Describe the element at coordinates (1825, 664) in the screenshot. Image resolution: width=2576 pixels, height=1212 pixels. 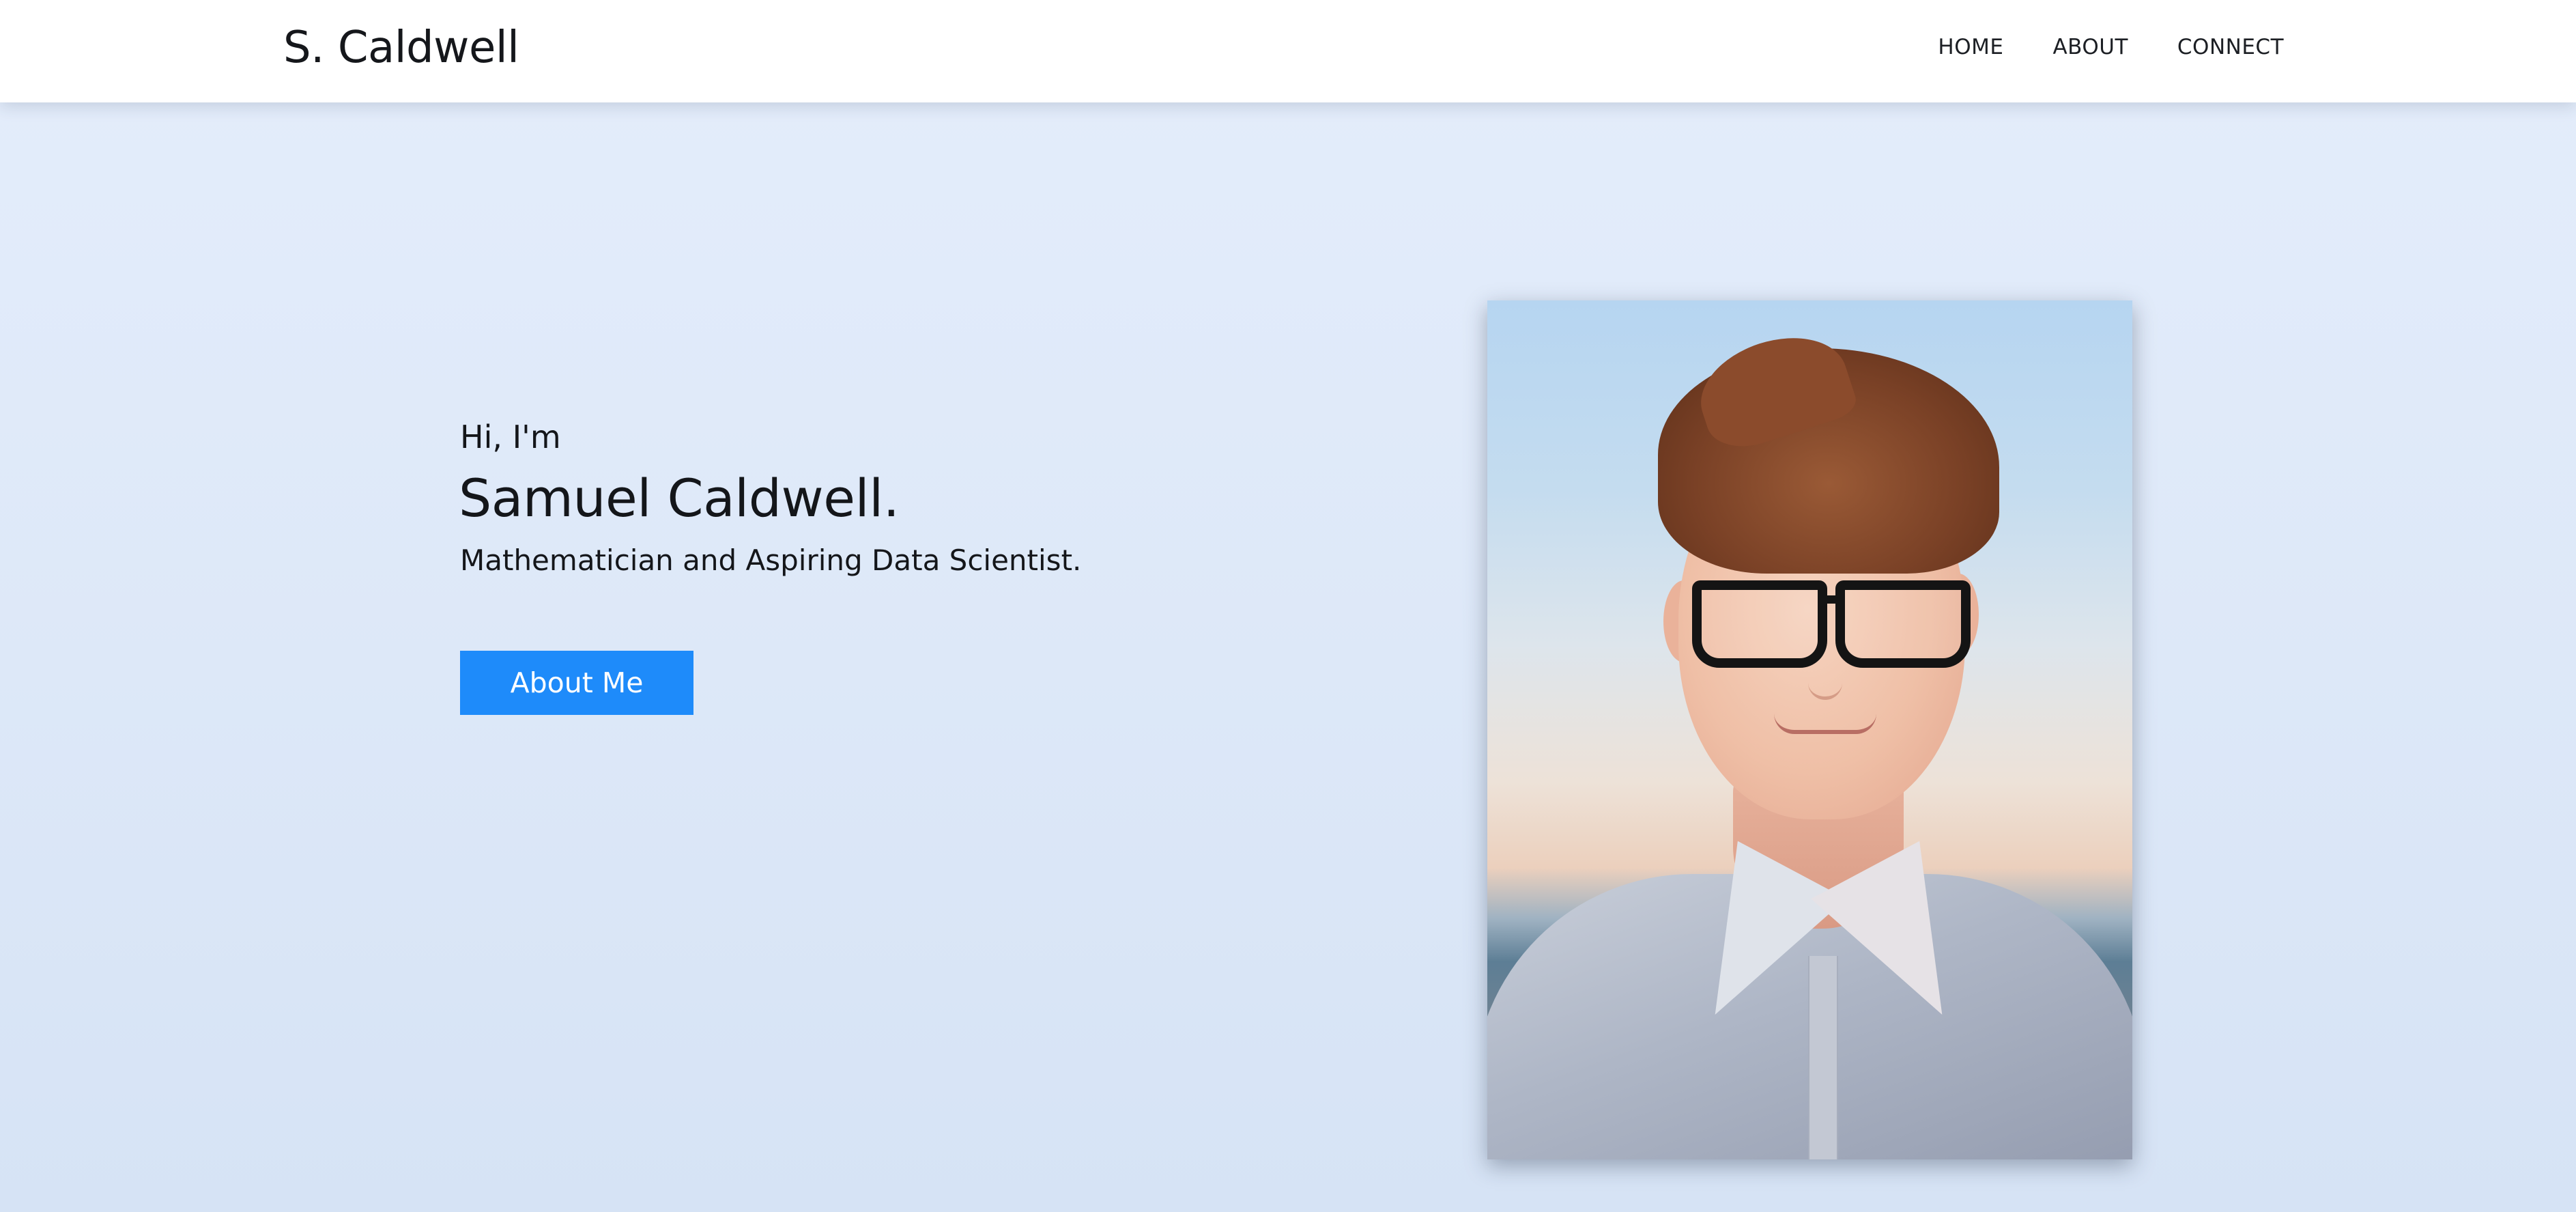
I see `portrait-nose` at that location.